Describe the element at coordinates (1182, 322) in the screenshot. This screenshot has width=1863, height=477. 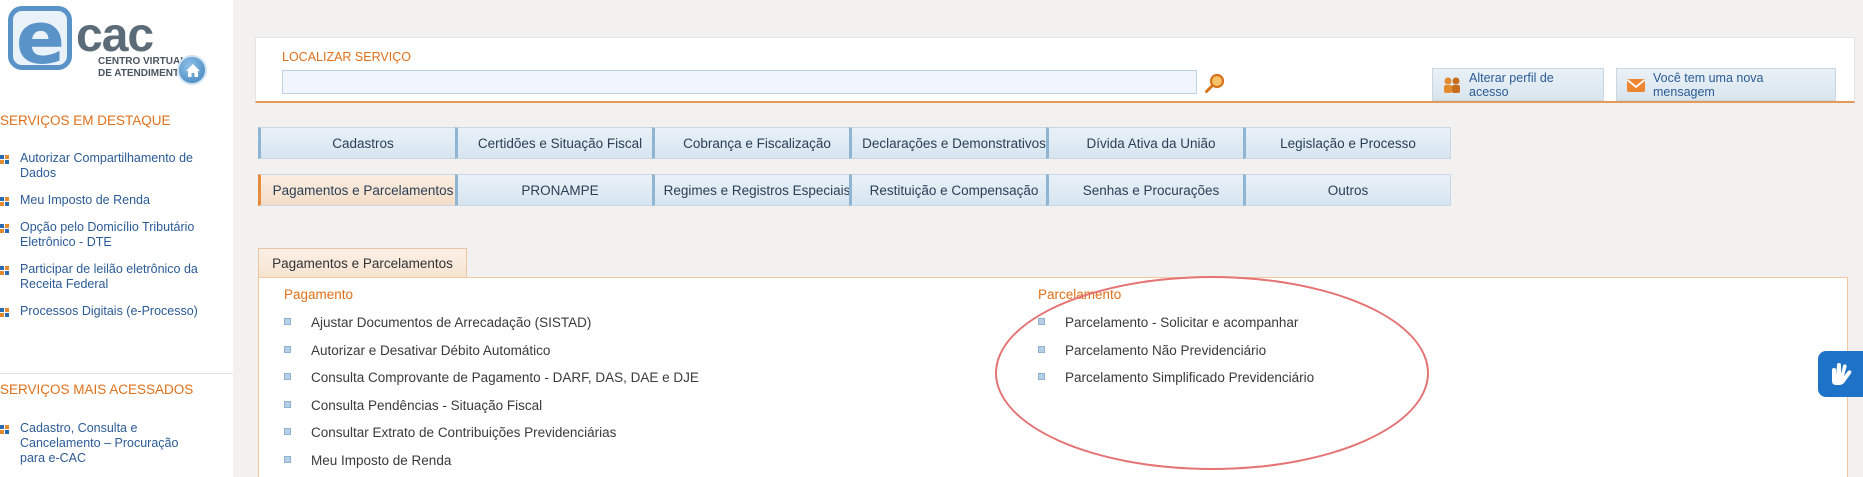
I see `parcelamento-service-link-label: Parcelamento - Solicitar e acompanhar` at that location.